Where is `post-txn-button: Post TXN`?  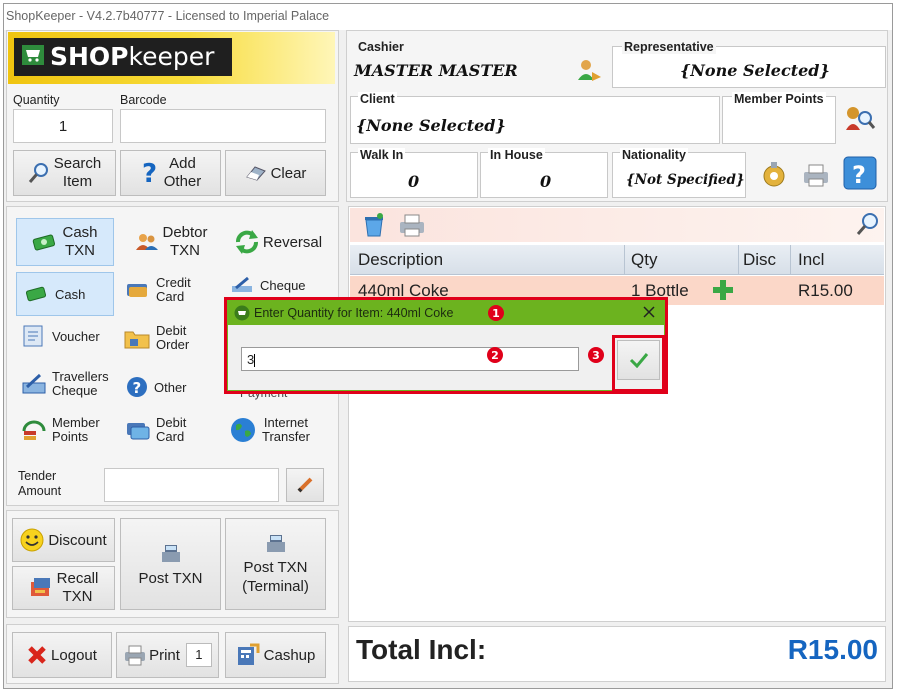
post-txn-button: Post TXN is located at coordinates (170, 564).